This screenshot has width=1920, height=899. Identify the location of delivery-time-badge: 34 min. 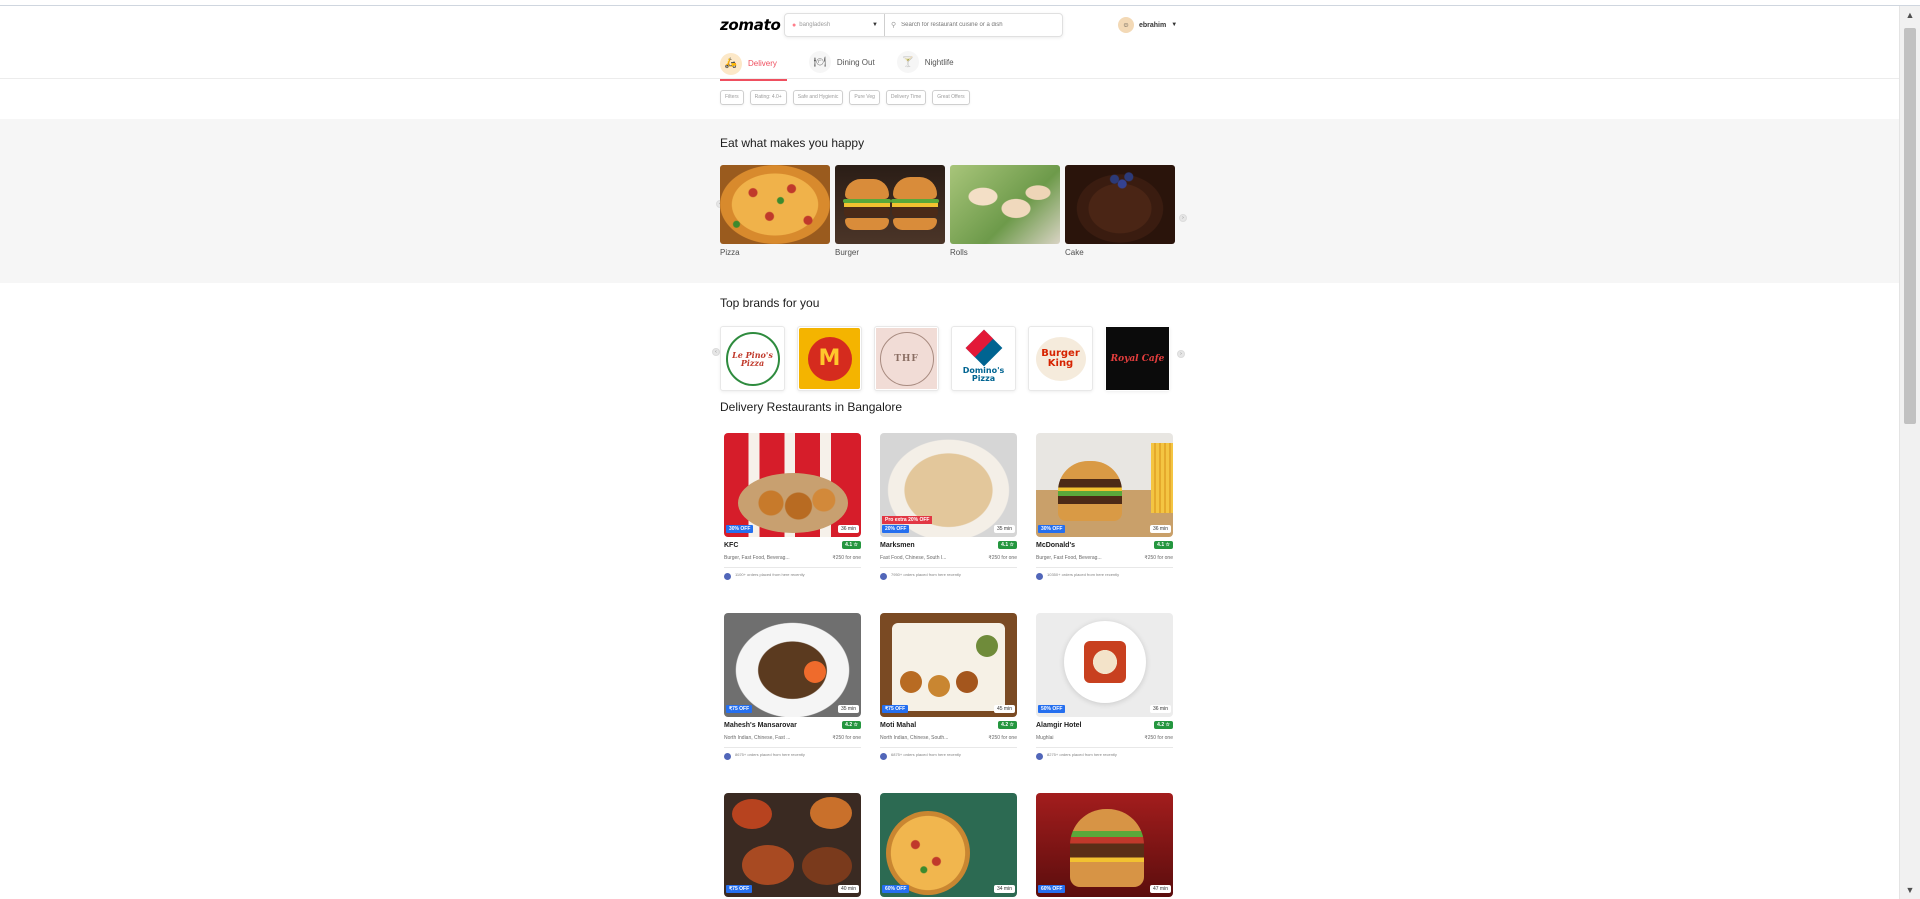
(1004, 889).